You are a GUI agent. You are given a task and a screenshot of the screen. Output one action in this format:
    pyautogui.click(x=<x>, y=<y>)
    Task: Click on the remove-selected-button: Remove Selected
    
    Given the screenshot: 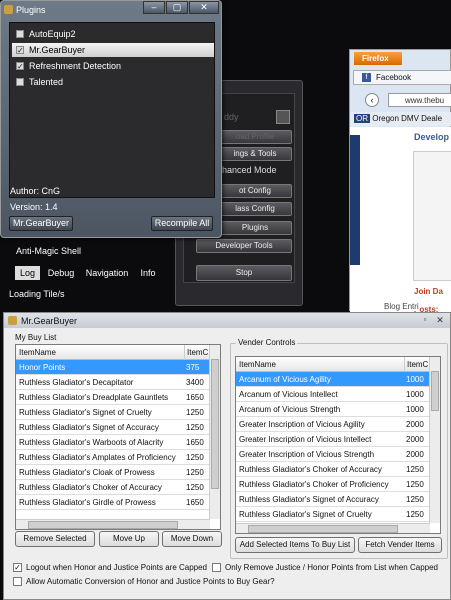 What is the action you would take?
    pyautogui.click(x=55, y=539)
    